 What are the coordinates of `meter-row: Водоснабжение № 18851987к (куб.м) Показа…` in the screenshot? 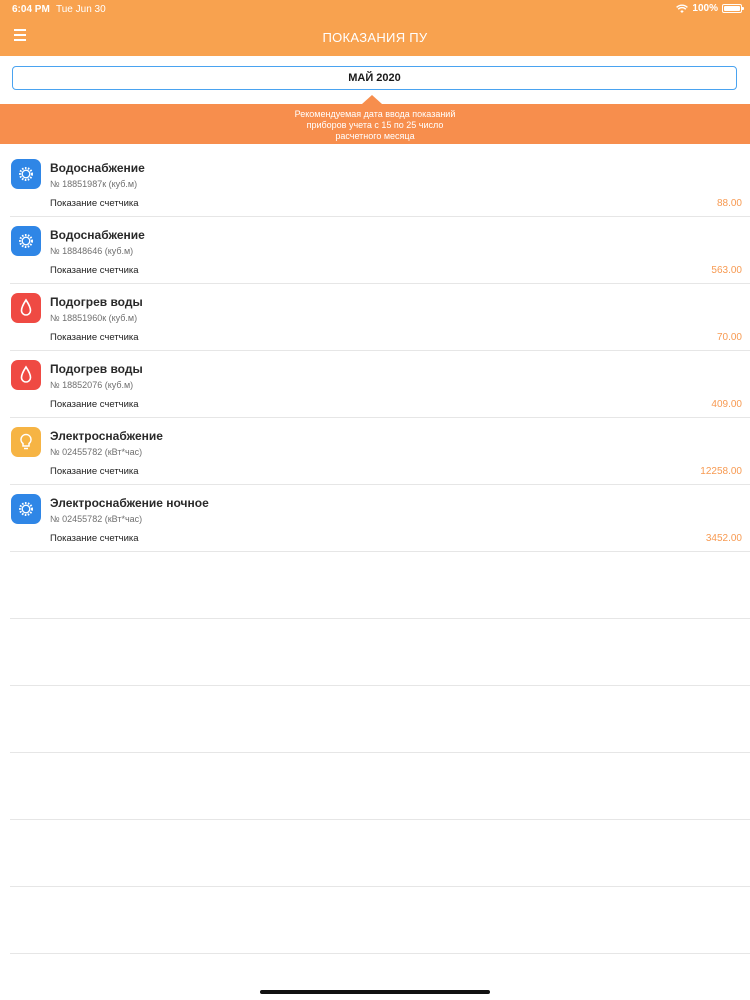 It's located at (380, 183).